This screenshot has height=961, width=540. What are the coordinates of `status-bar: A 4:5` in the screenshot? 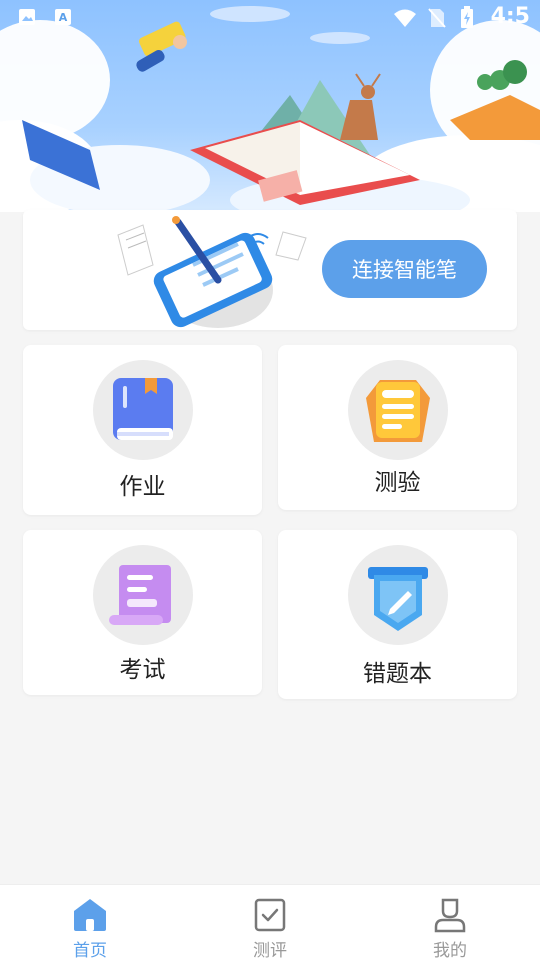 It's located at (270, 18).